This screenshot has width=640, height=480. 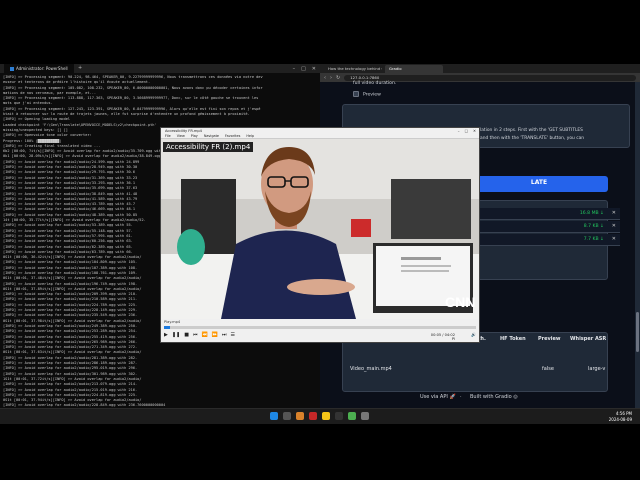 What do you see at coordinates (637, 245) in the screenshot?
I see `browser-scrollbar` at bounding box center [637, 245].